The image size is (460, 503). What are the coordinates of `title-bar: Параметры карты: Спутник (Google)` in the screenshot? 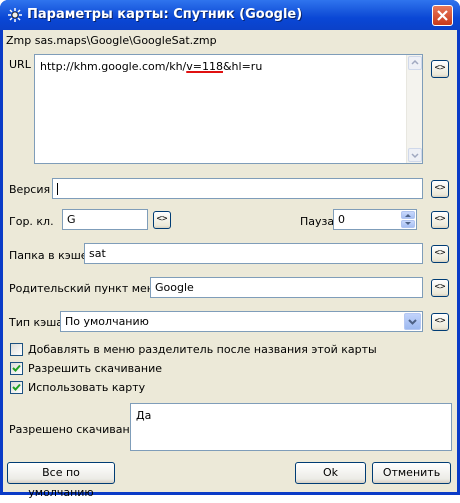 It's located at (230, 15).